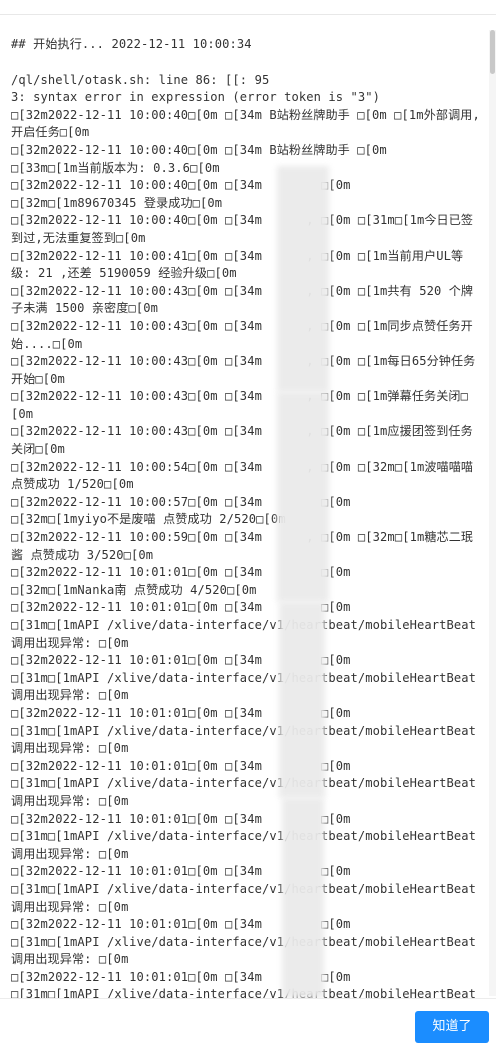 The image size is (496, 1050). I want to click on scrollbar-thumb, so click(492, 52).